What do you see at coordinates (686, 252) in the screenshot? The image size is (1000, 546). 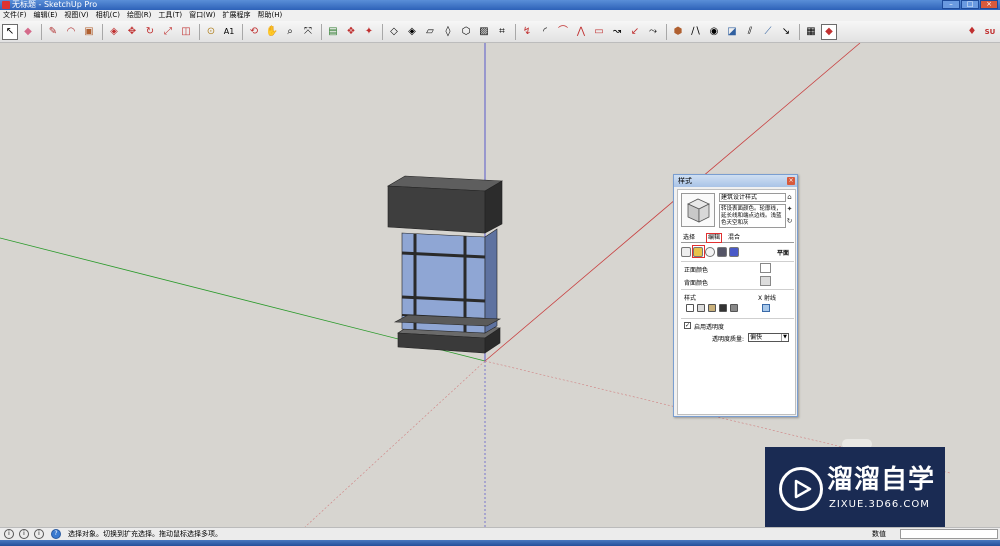 I see `edge-settings-icon` at bounding box center [686, 252].